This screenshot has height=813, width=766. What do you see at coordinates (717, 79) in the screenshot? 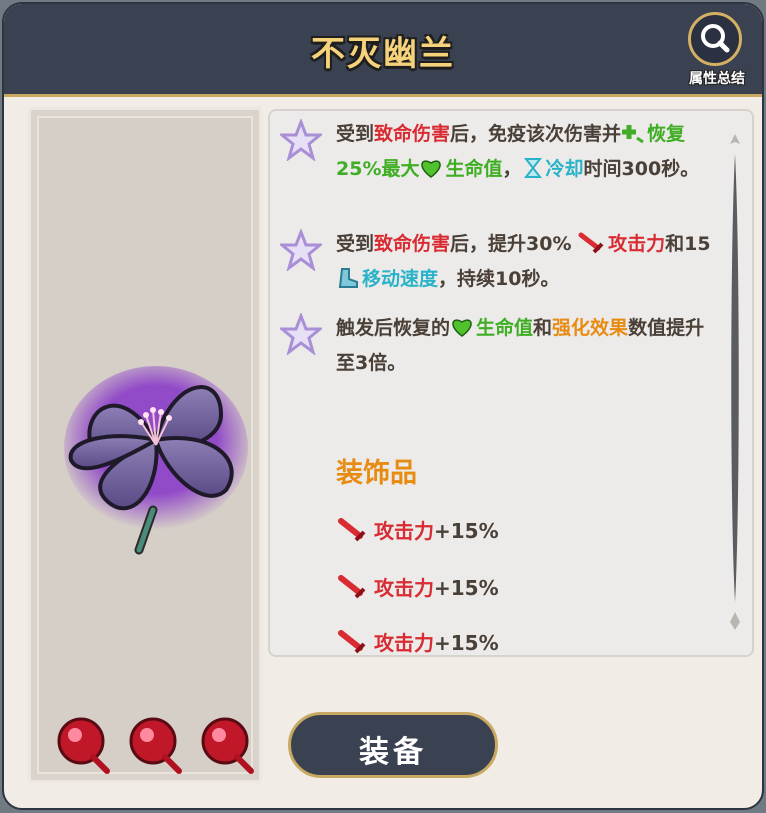
I see `attribute-summary-label: 属性总结` at bounding box center [717, 79].